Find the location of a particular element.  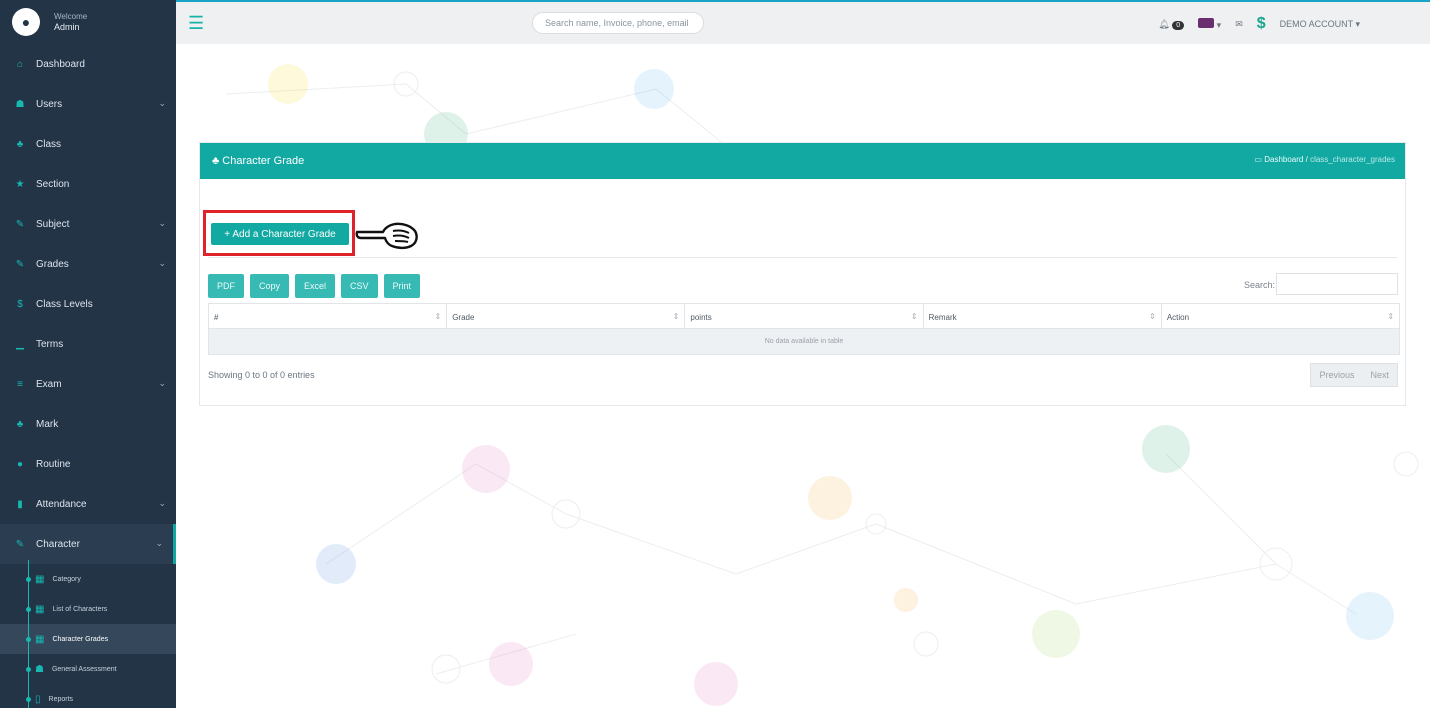

sidebar-item-section: ★ Section is located at coordinates (88, 184).